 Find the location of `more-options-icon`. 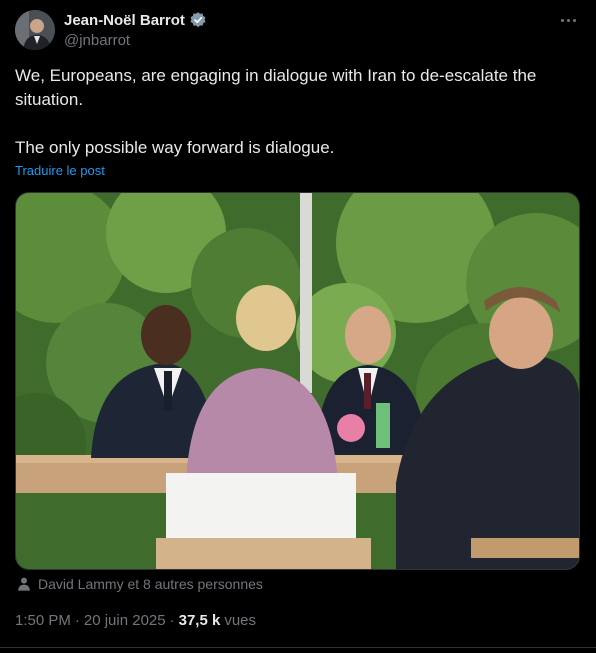

more-options-icon is located at coordinates (568, 20).